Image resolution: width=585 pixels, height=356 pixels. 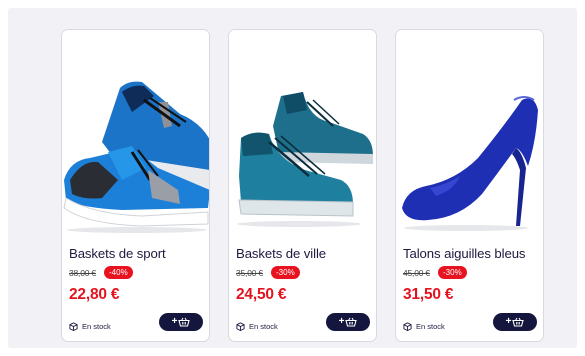 I want to click on current-price: 31,50 €, so click(x=428, y=294).